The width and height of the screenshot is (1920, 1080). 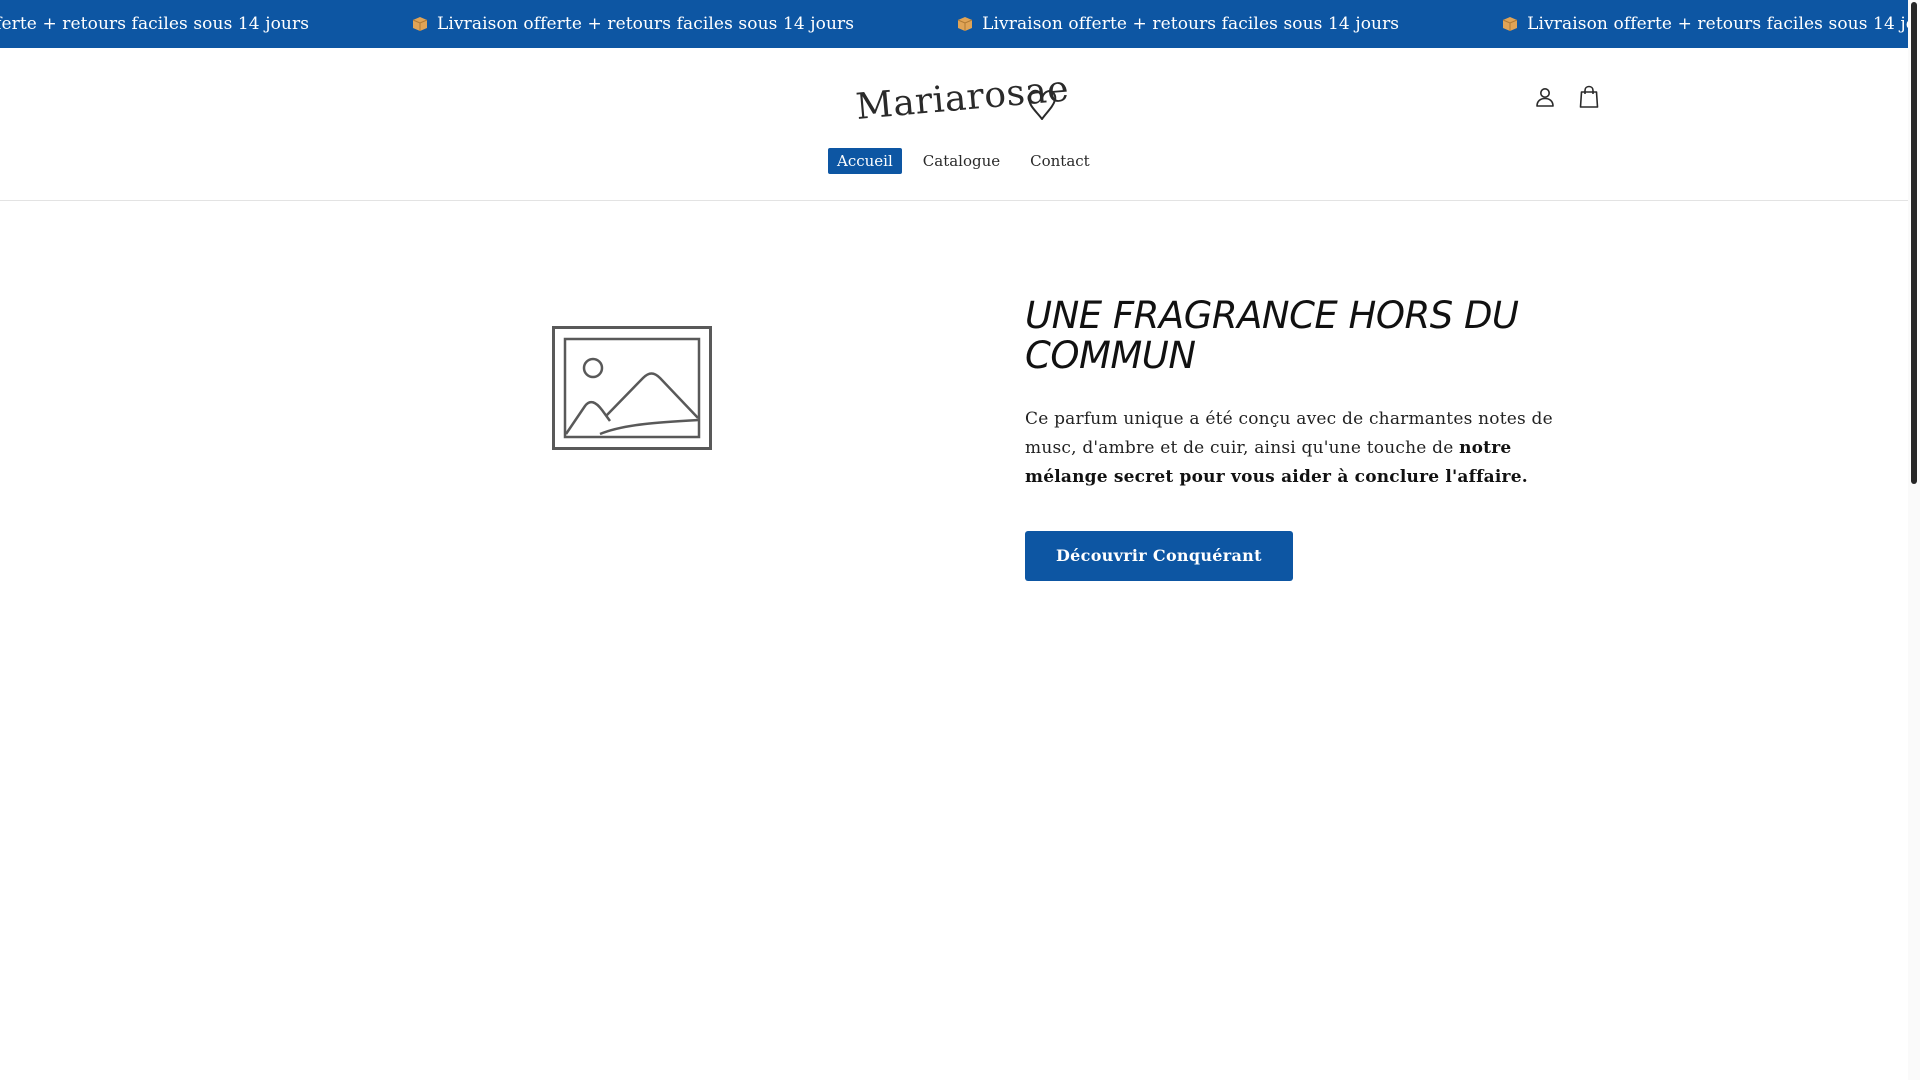 I want to click on account-icon, so click(x=1545, y=97).